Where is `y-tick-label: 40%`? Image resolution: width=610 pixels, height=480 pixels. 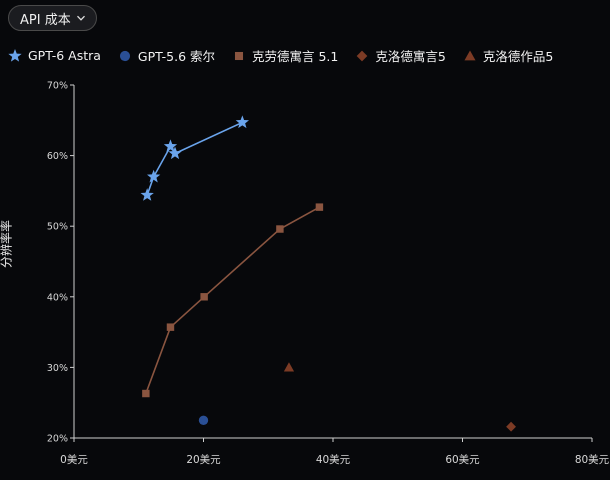
y-tick-label: 40% is located at coordinates (57, 297).